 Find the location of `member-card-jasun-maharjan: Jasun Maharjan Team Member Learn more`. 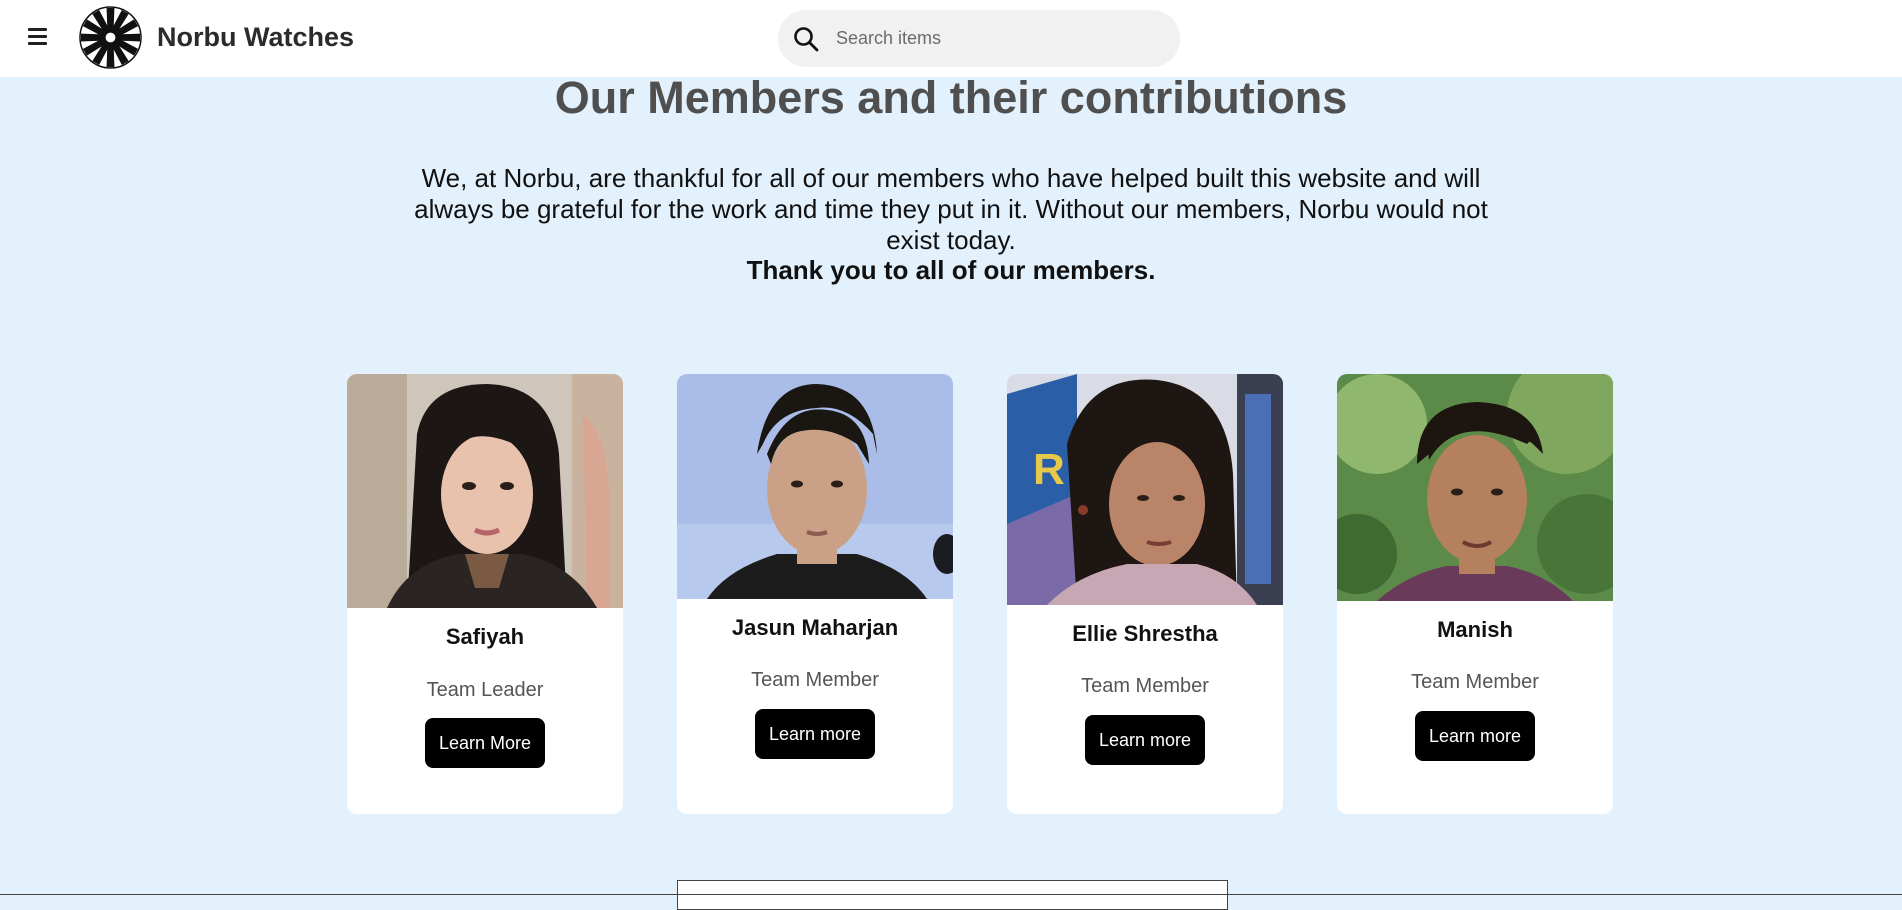

member-card-jasun-maharjan: Jasun Maharjan Team Member Learn more is located at coordinates (815, 594).